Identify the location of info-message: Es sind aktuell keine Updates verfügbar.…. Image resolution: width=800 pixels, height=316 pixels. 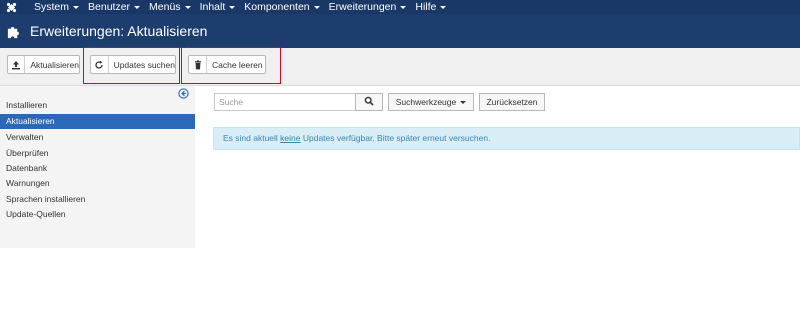
(506, 138).